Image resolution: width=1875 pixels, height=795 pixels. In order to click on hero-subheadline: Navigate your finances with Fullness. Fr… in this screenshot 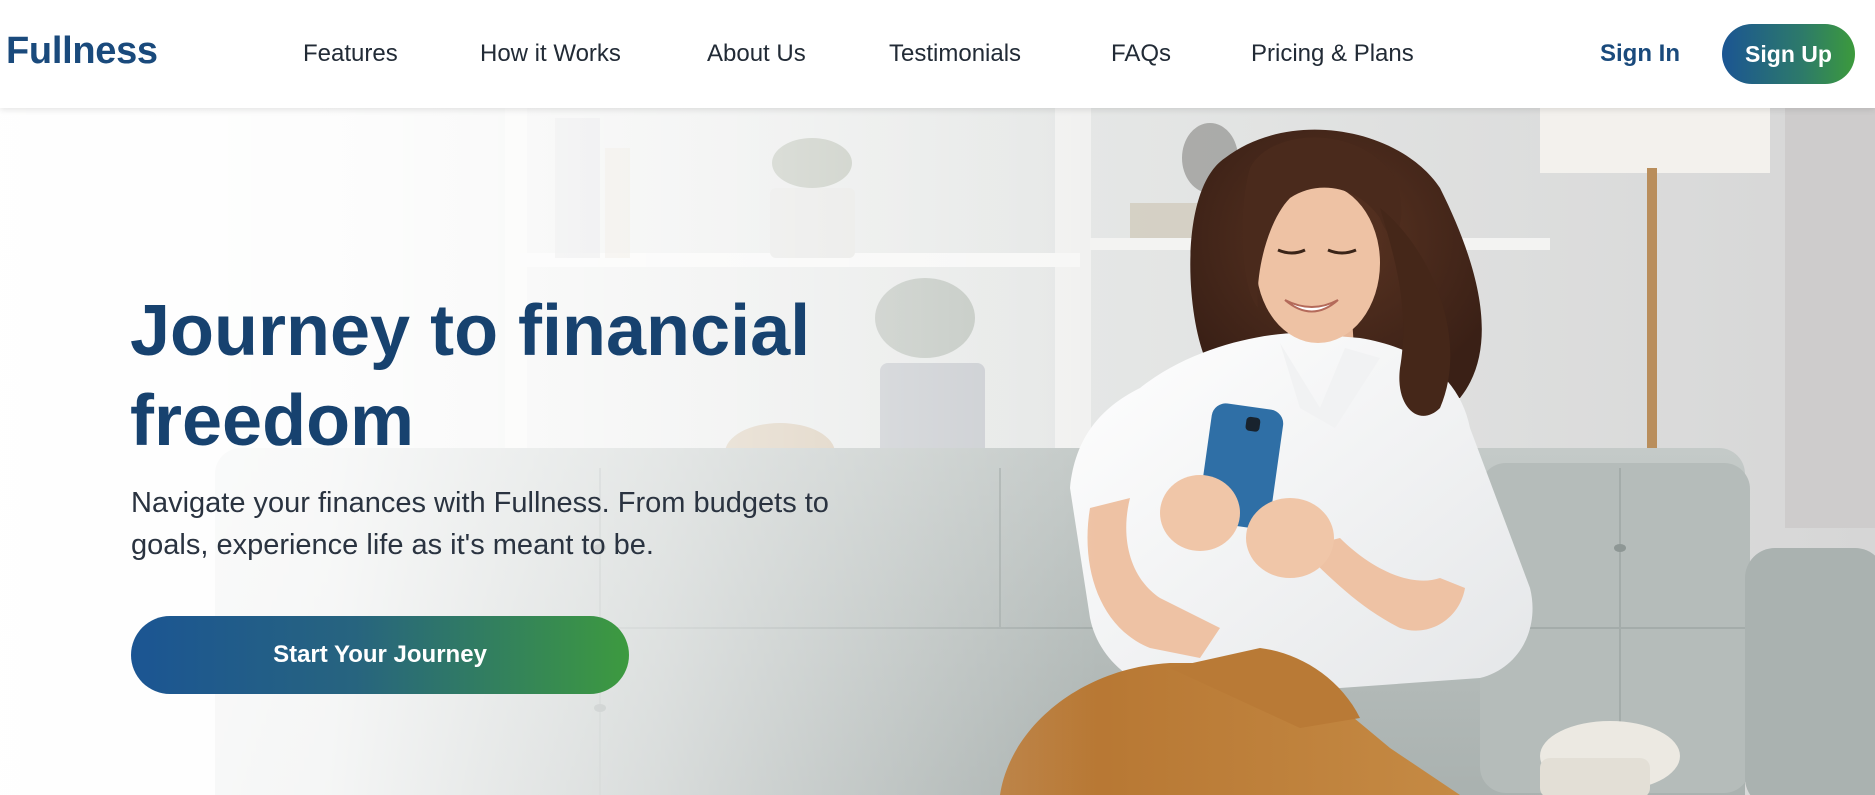, I will do `click(480, 524)`.